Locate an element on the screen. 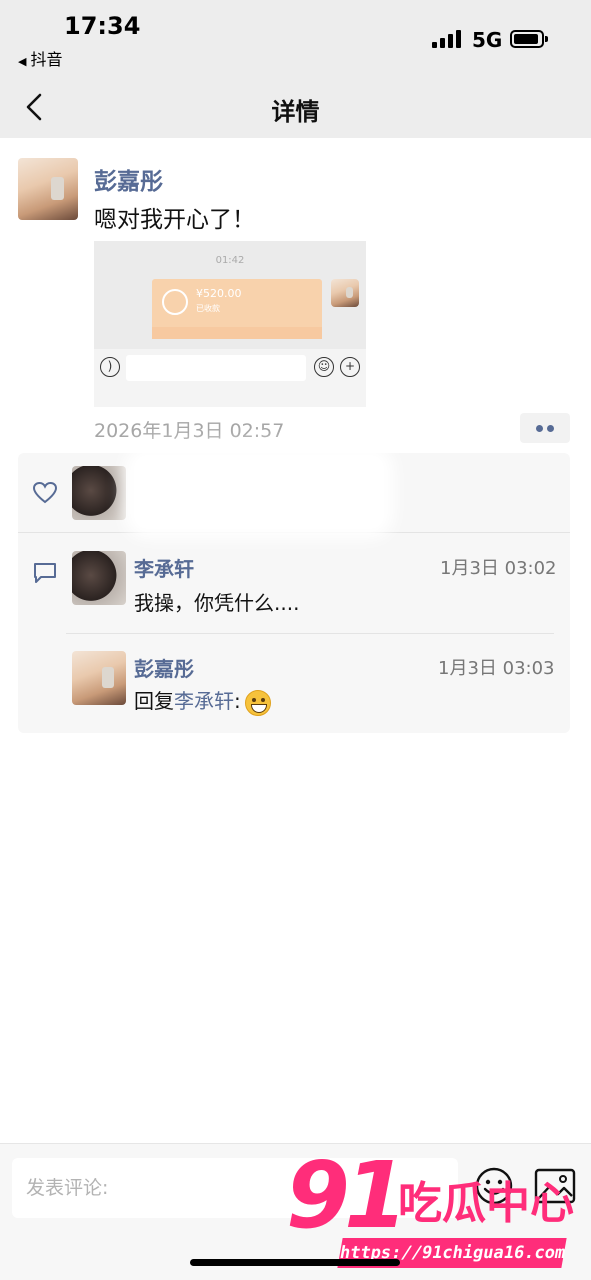 Image resolution: width=591 pixels, height=1280 pixels. back-app-label: 抖音 is located at coordinates (46, 59).